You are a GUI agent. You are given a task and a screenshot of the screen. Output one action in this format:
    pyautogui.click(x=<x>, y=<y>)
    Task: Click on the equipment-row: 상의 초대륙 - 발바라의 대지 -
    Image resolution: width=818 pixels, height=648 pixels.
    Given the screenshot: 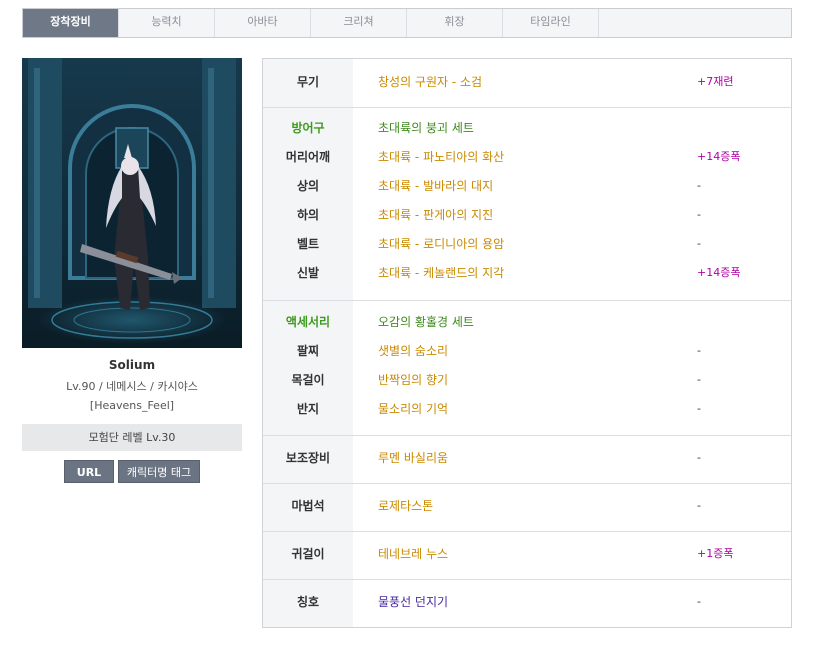 What is the action you would take?
    pyautogui.click(x=527, y=186)
    